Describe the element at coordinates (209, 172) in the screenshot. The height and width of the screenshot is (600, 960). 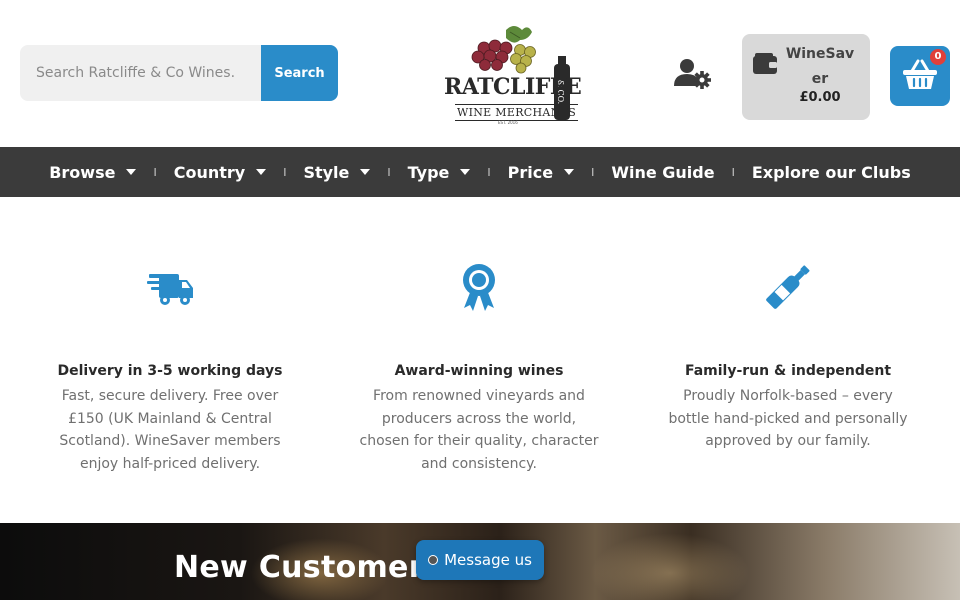
I see `nav-item-label: Country` at that location.